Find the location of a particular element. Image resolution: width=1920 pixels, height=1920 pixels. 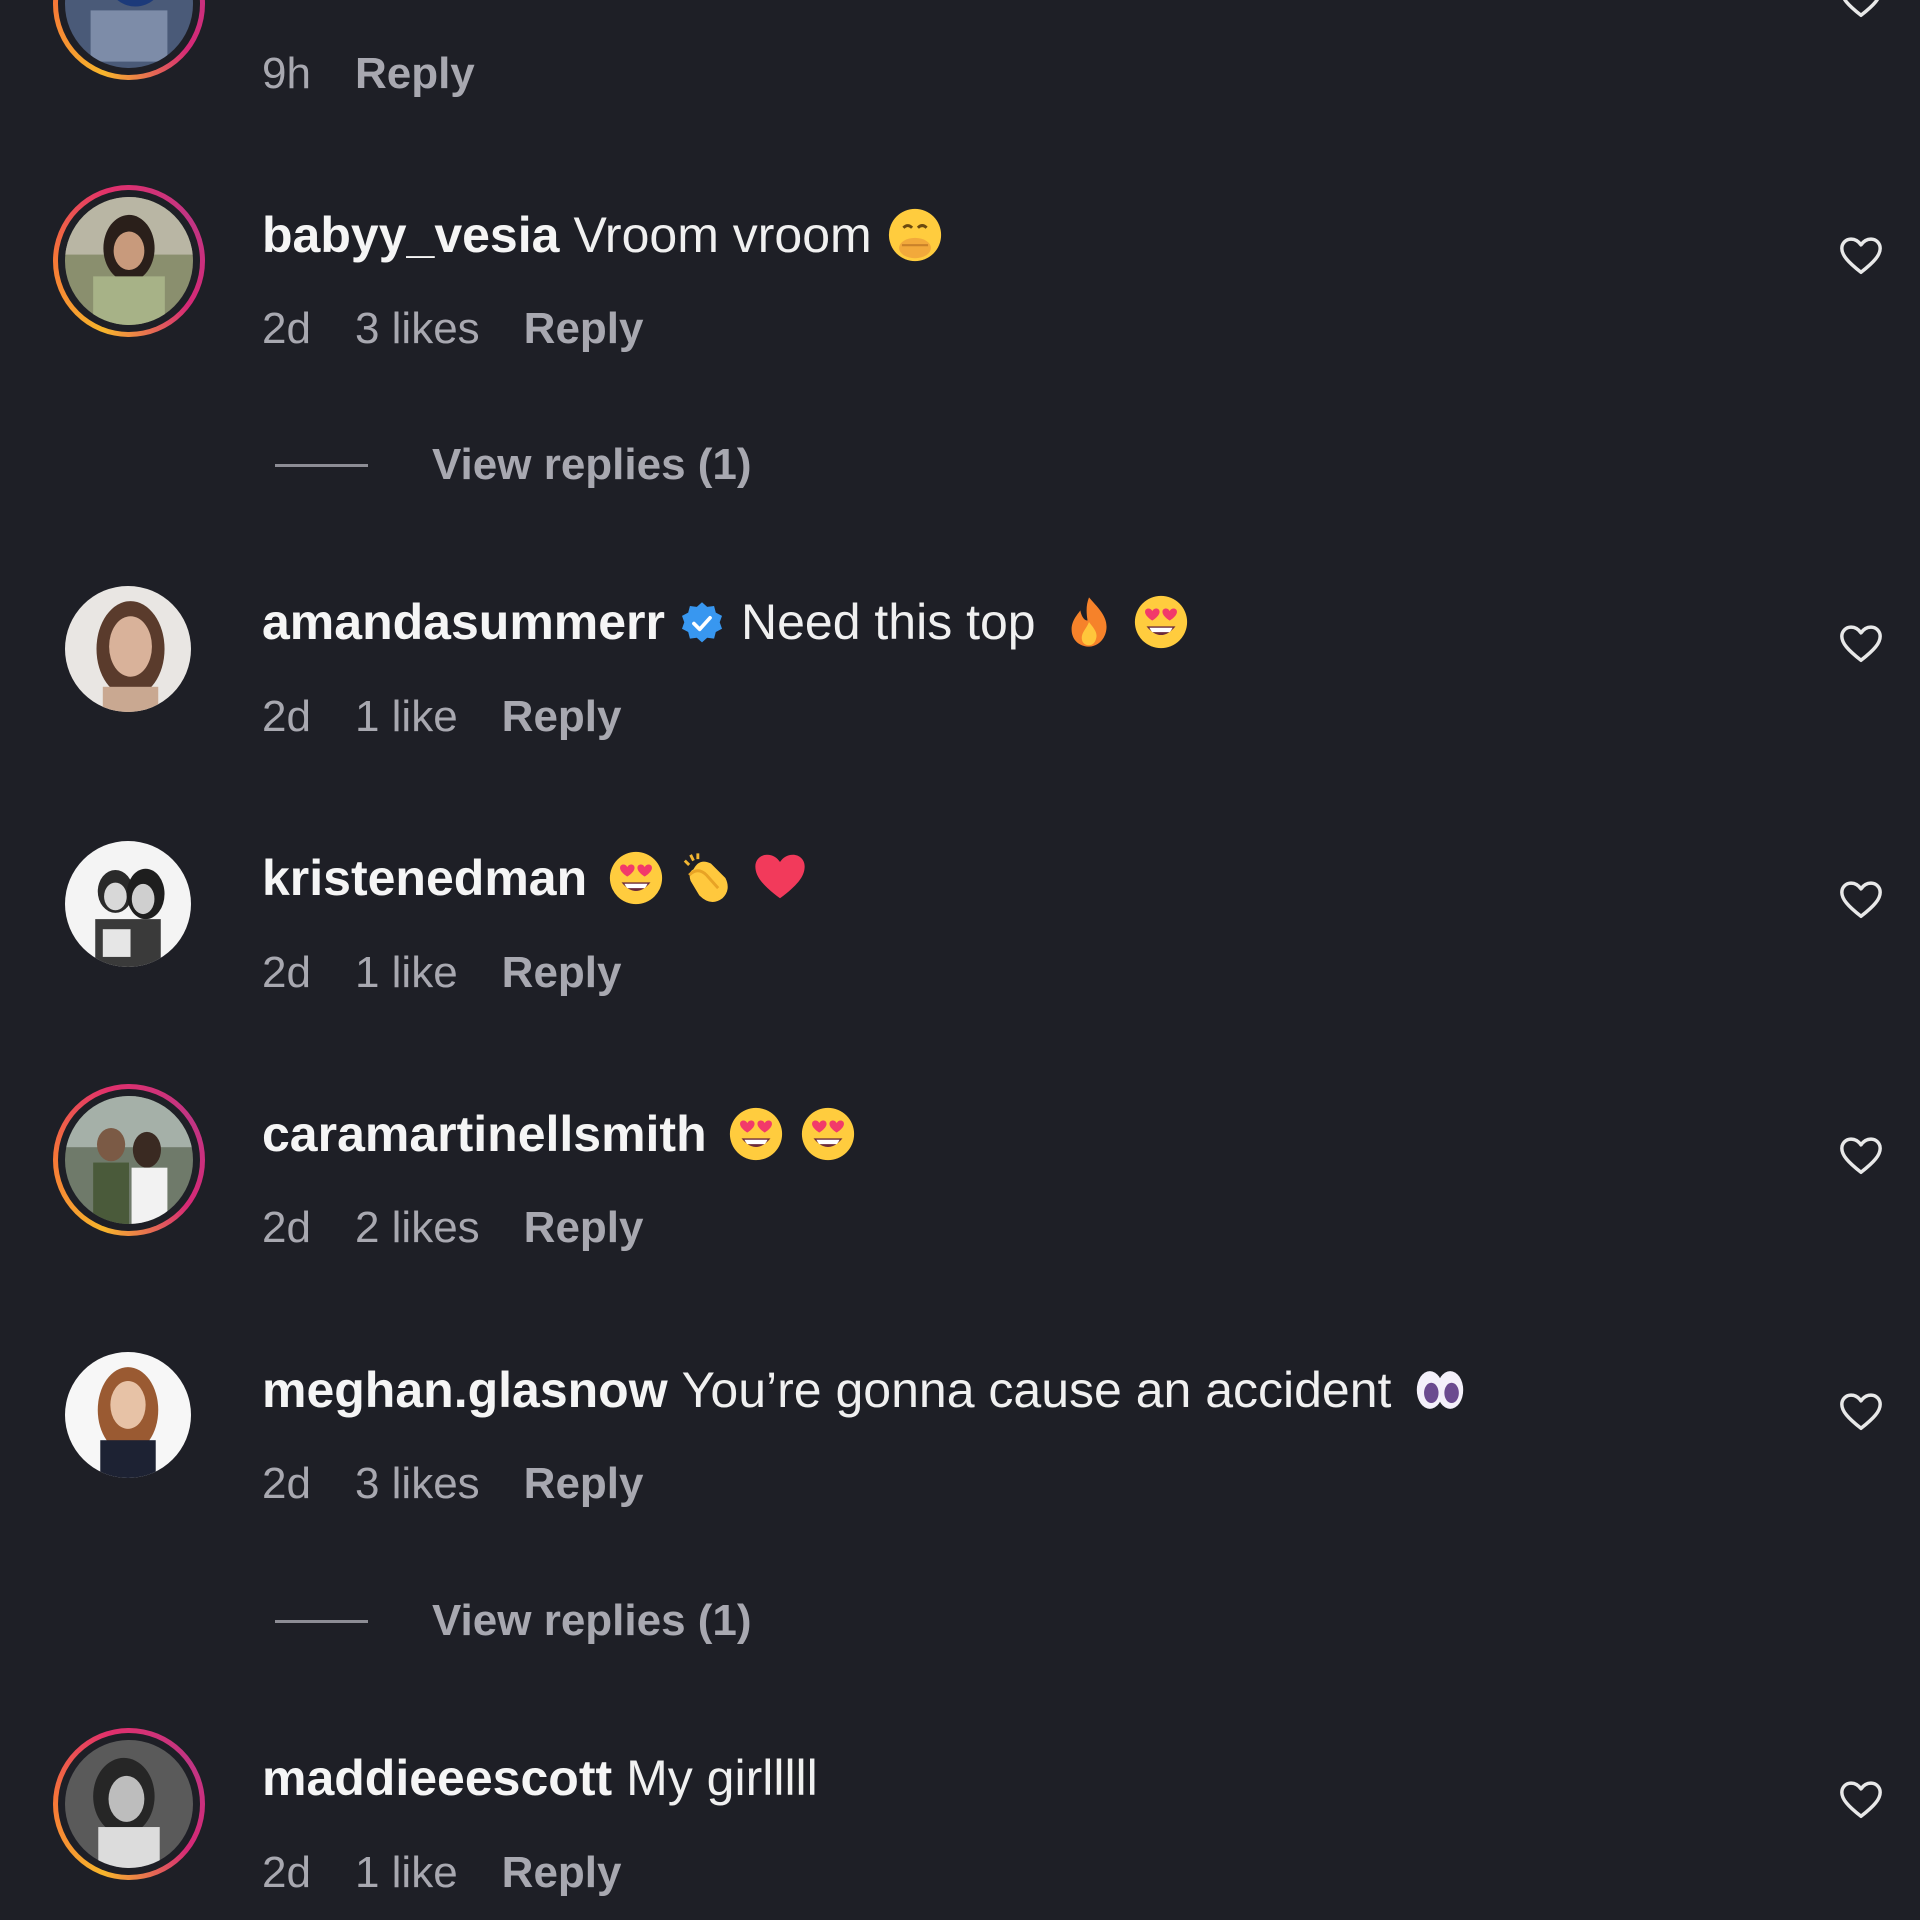

comment-main-line: kristenedman is located at coordinates (535, 878).